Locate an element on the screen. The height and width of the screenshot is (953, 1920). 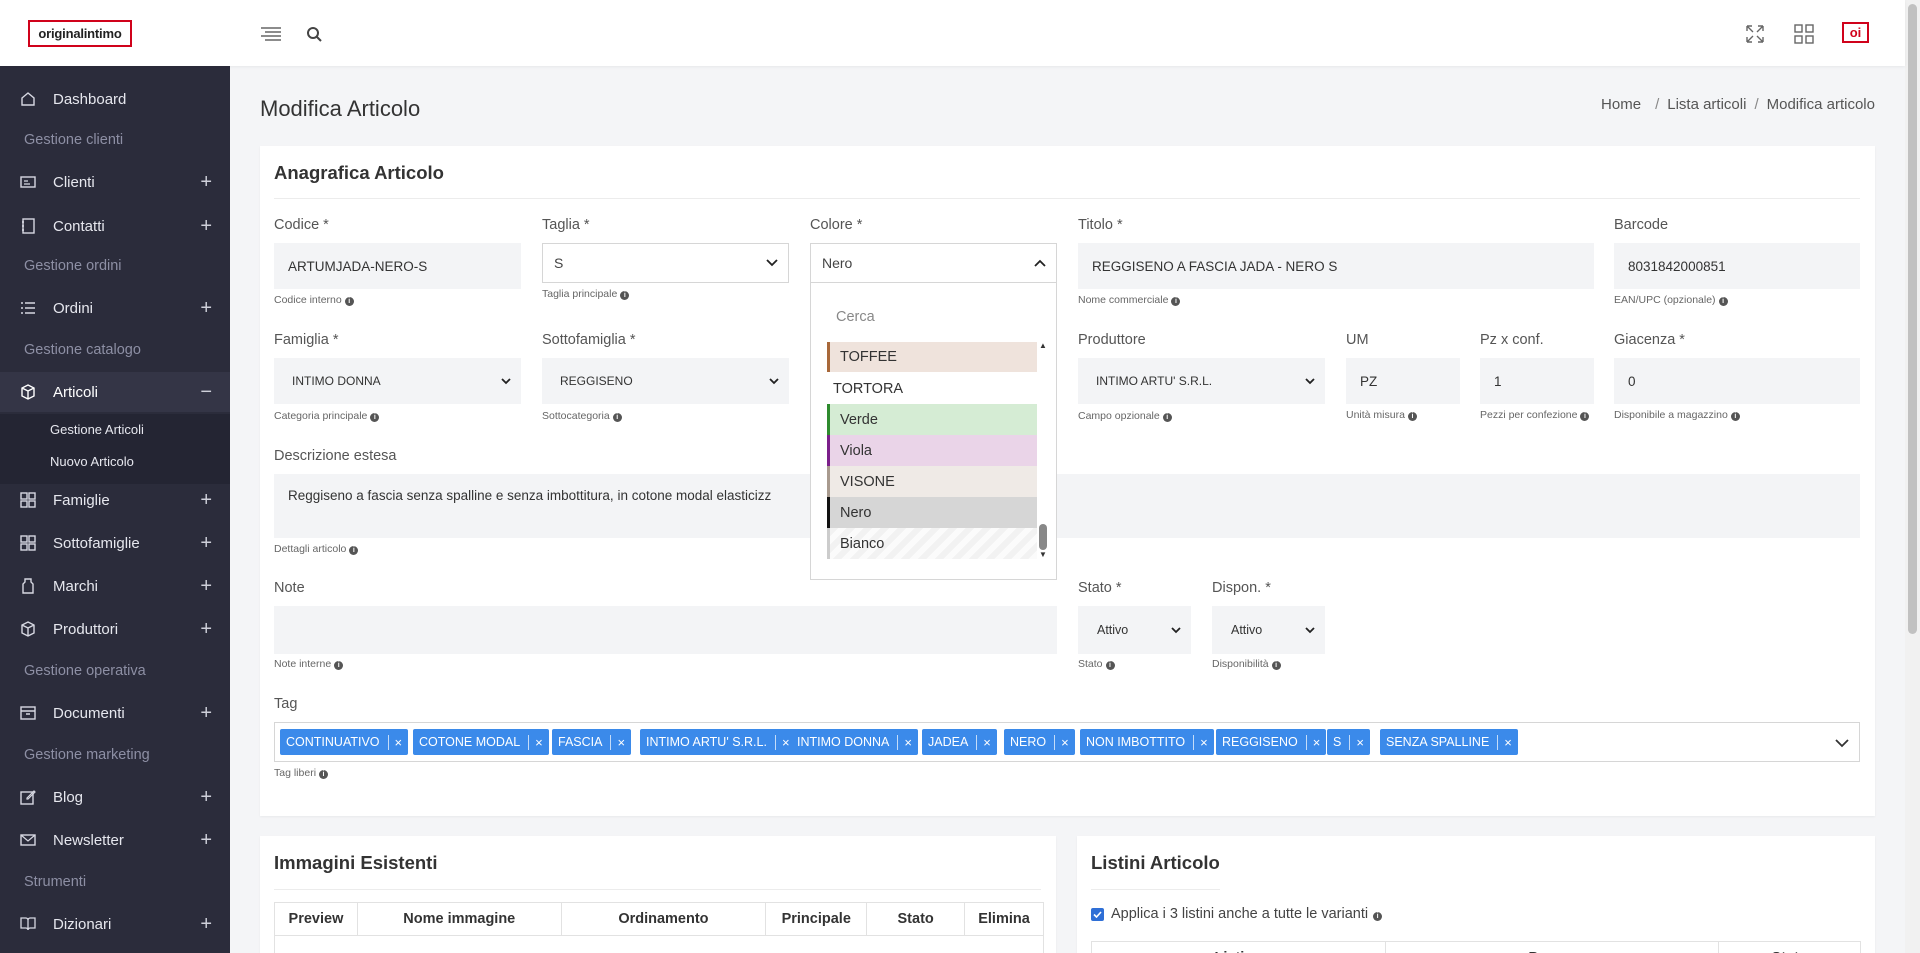
sidebar-item-sottofamiglie: Sottofamiglie + is located at coordinates (115, 543).